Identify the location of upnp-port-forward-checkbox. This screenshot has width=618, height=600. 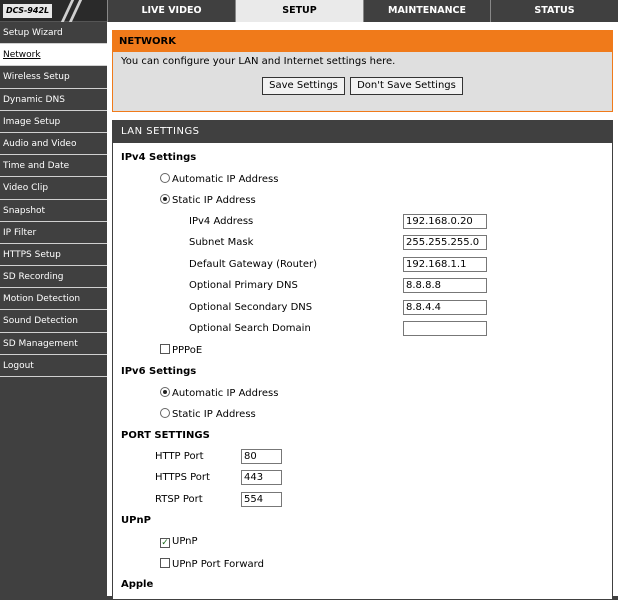
(165, 563).